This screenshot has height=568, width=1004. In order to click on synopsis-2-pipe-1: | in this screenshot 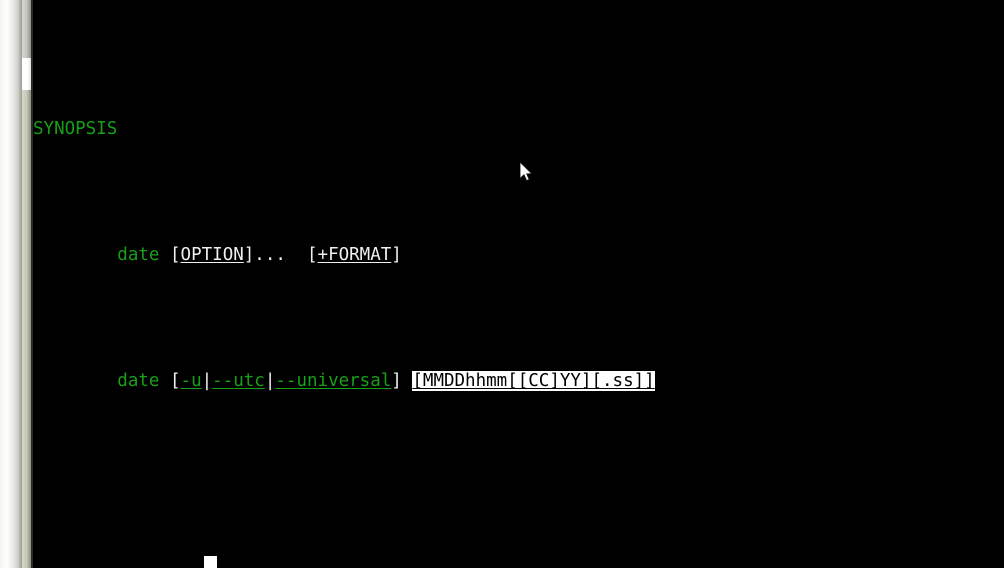, I will do `click(207, 380)`.